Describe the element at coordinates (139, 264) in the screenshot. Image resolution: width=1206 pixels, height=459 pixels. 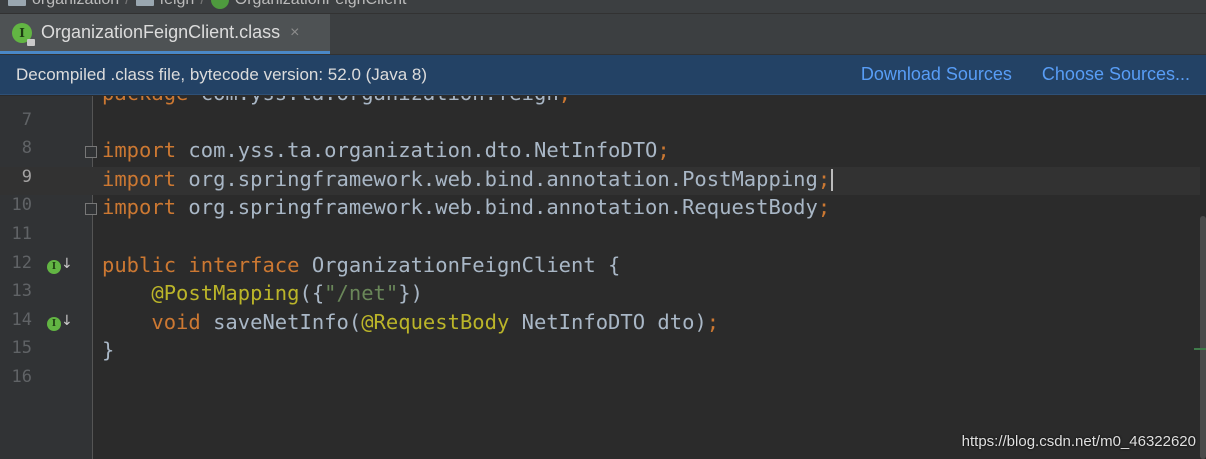
I see `code-token: public` at that location.